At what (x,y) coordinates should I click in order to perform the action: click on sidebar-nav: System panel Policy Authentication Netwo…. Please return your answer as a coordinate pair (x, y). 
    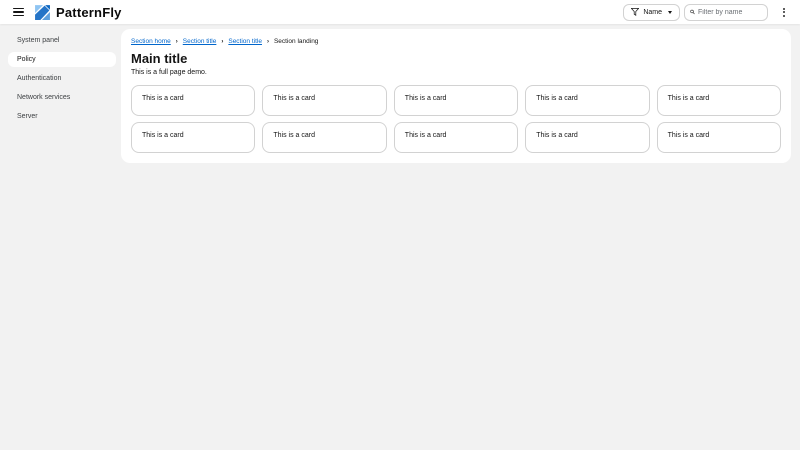
    Looking at the image, I should click on (60, 237).